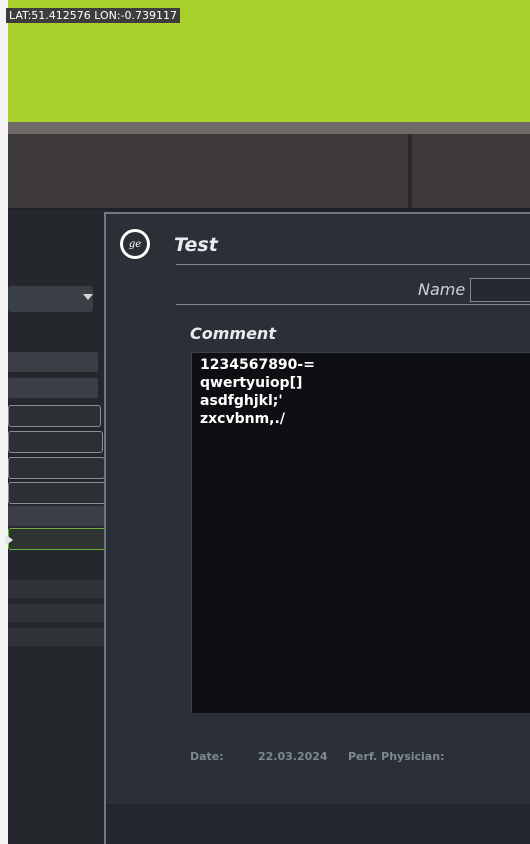  Describe the element at coordinates (50, 299) in the screenshot. I see `left-dropdown` at that location.